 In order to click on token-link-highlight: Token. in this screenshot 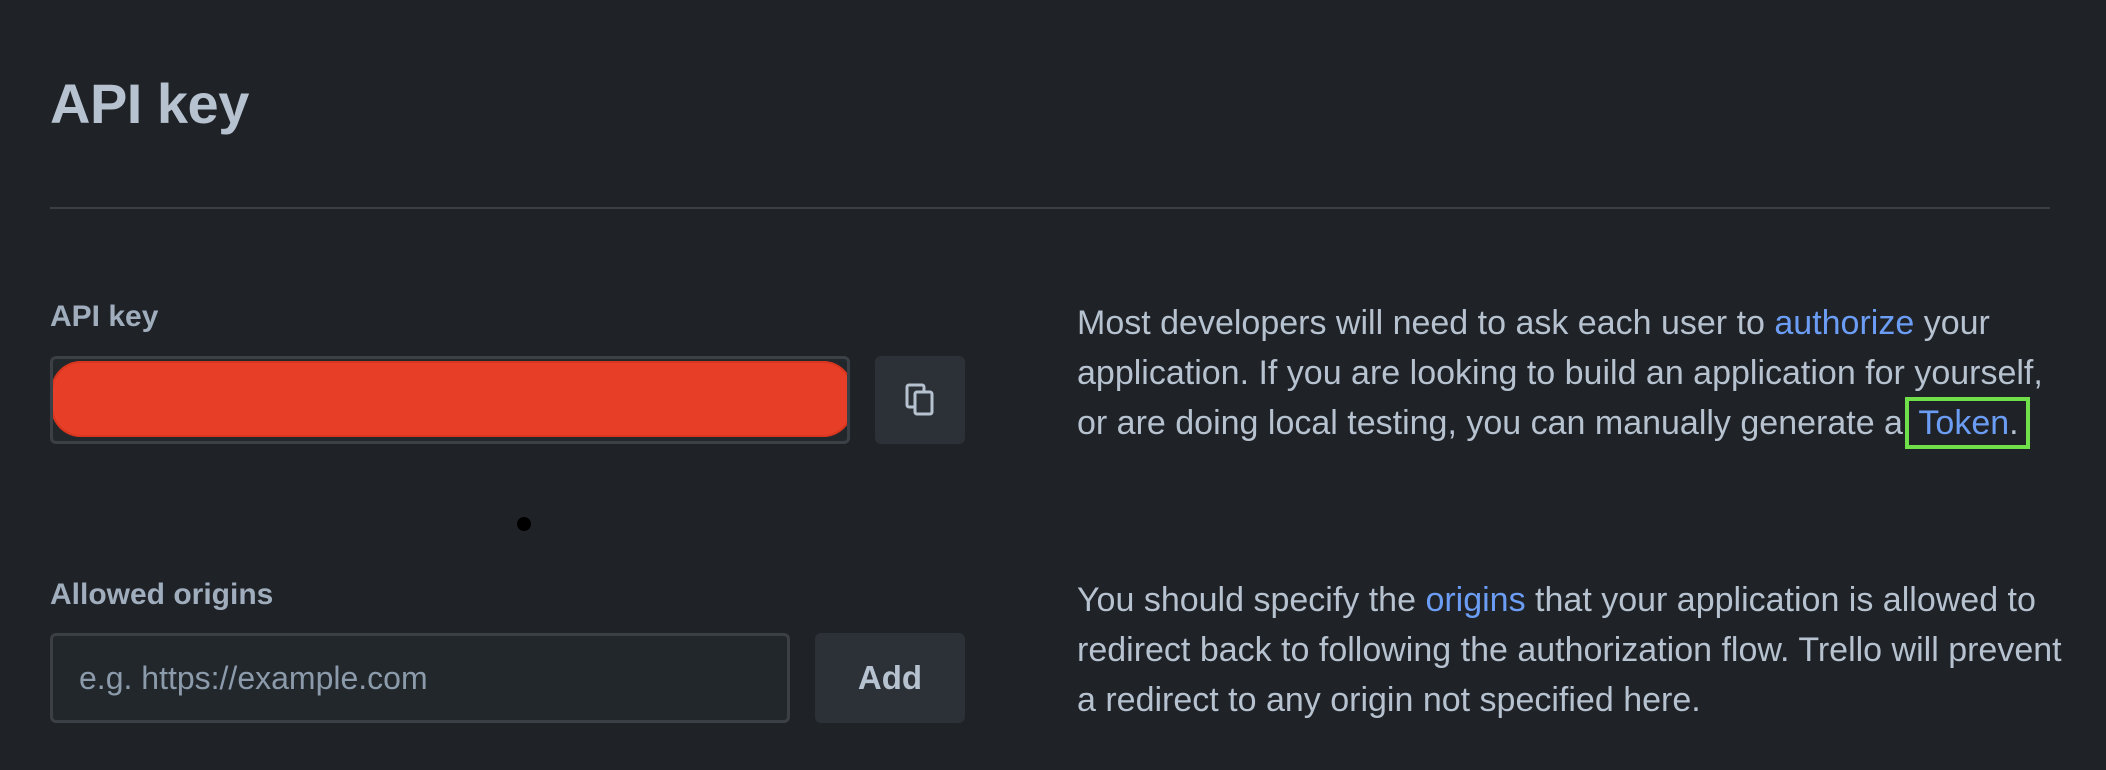, I will do `click(1967, 423)`.